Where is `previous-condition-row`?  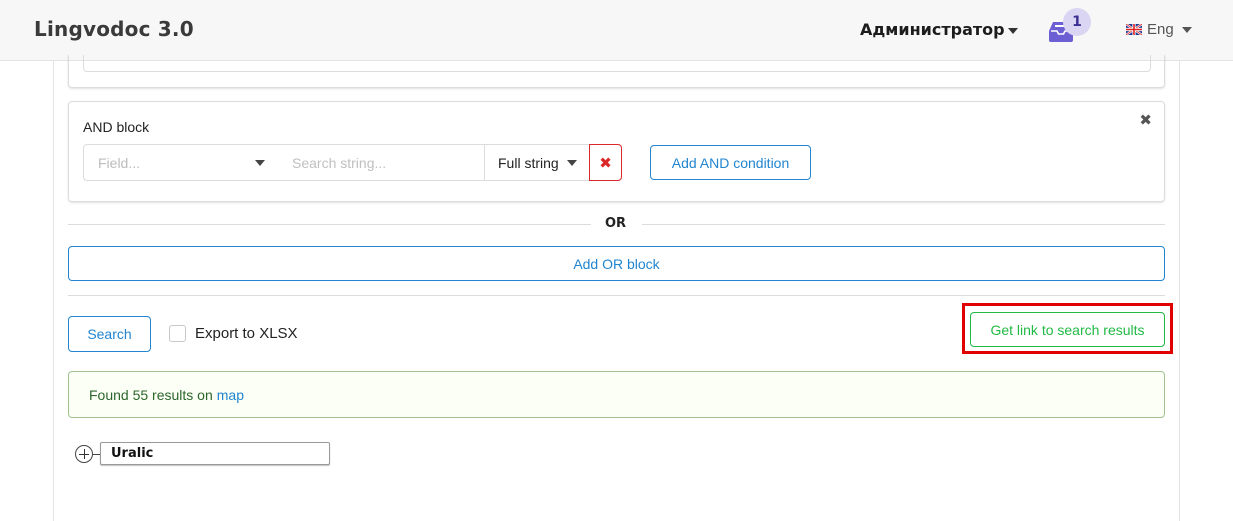 previous-condition-row is located at coordinates (617, 63).